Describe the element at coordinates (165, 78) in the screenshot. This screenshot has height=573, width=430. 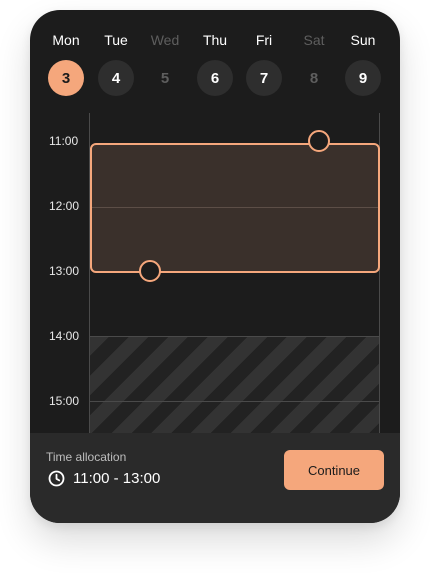
I see `day-button-wed: 5` at that location.